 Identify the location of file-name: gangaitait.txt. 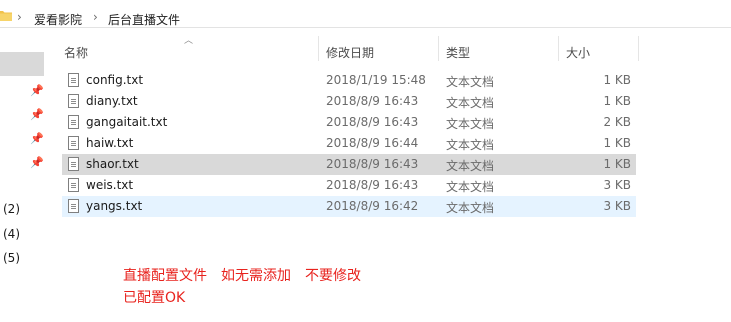
(127, 122).